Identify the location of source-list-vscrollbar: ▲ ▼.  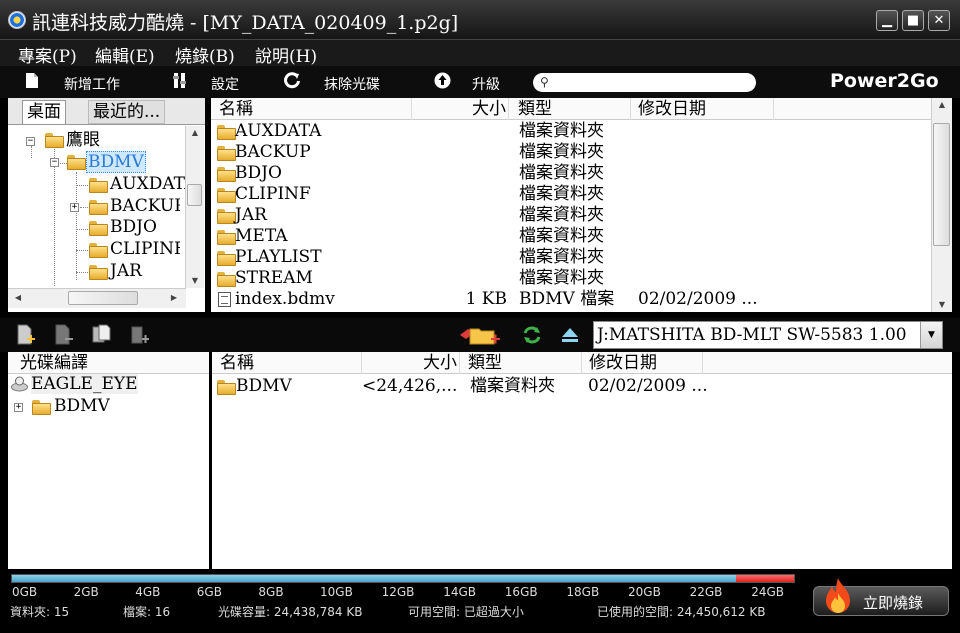
(941, 205).